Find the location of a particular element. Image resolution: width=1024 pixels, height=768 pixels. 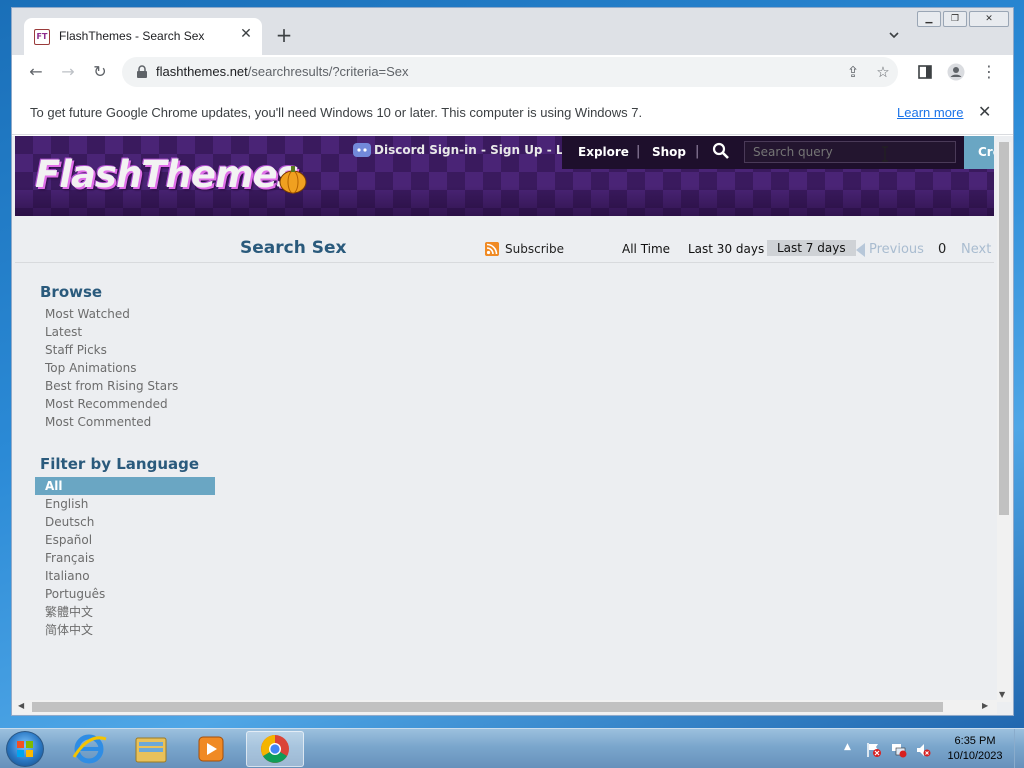

page-number: 0 is located at coordinates (942, 249).